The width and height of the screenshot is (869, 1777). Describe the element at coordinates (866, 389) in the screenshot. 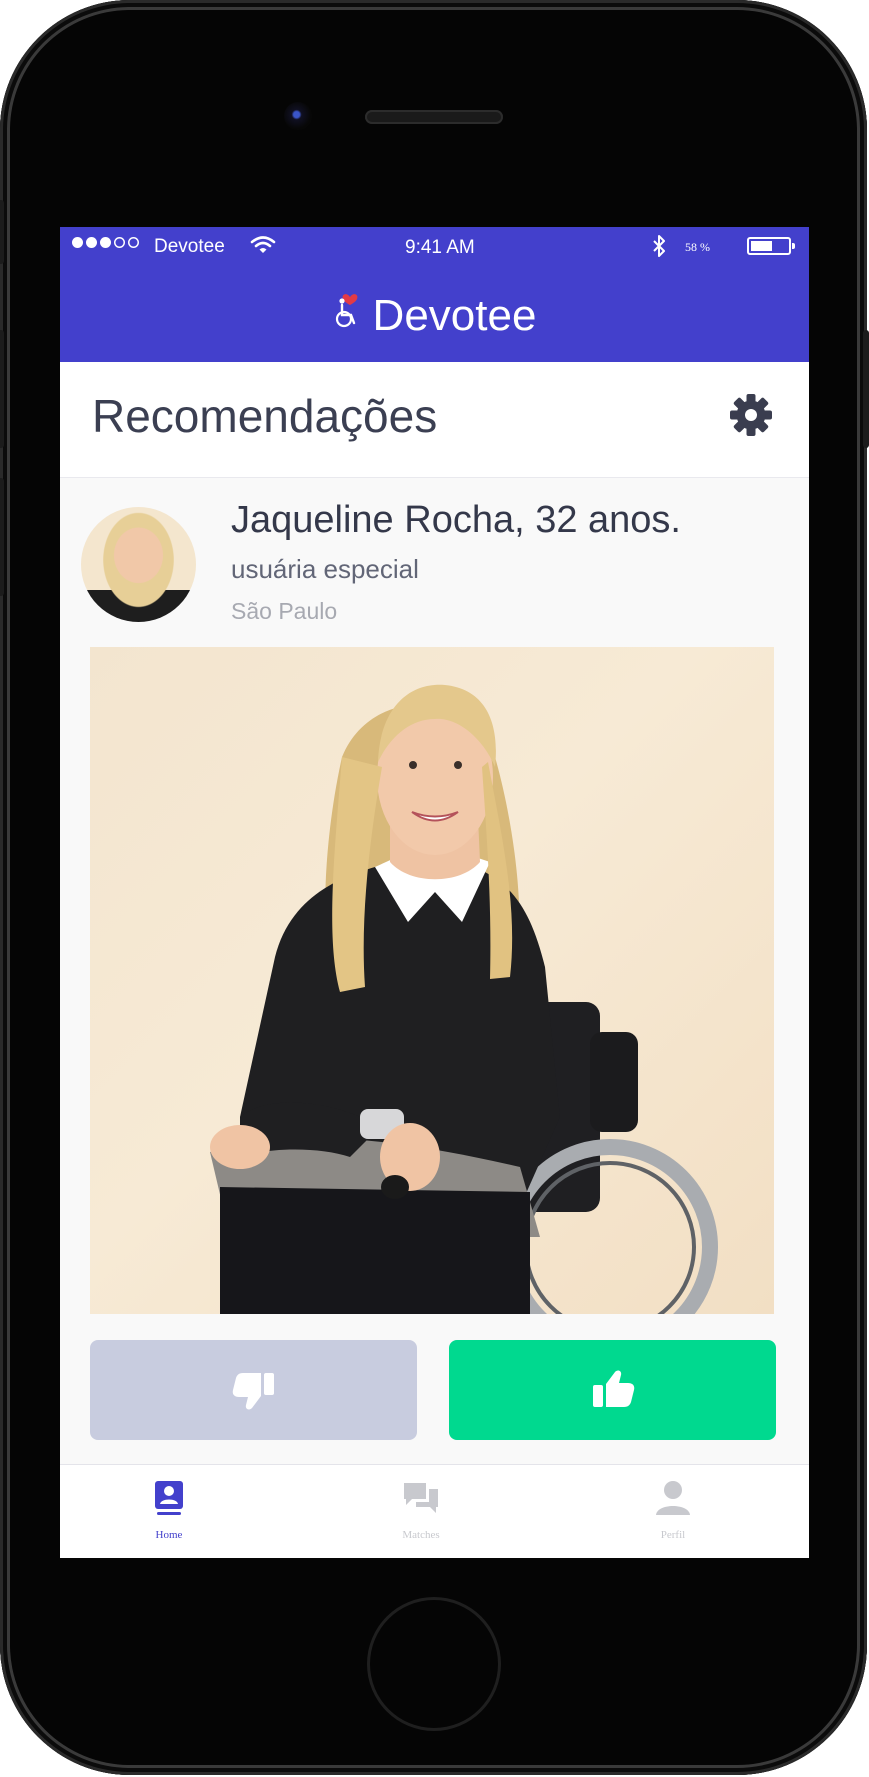

I see `power-button` at that location.